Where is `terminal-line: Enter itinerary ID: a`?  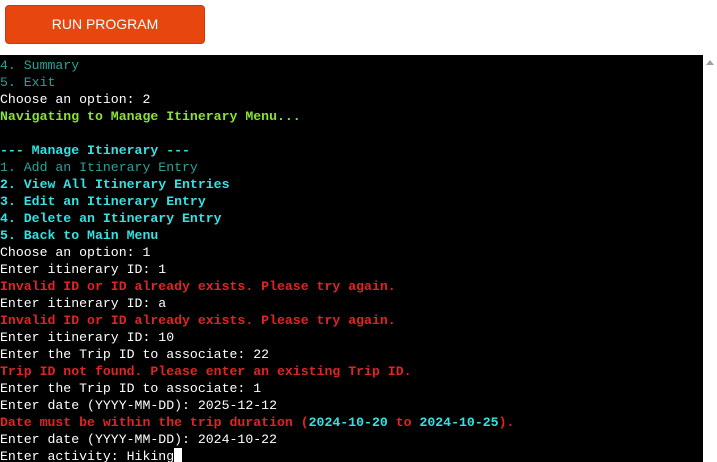 terminal-line: Enter itinerary ID: a is located at coordinates (350, 303).